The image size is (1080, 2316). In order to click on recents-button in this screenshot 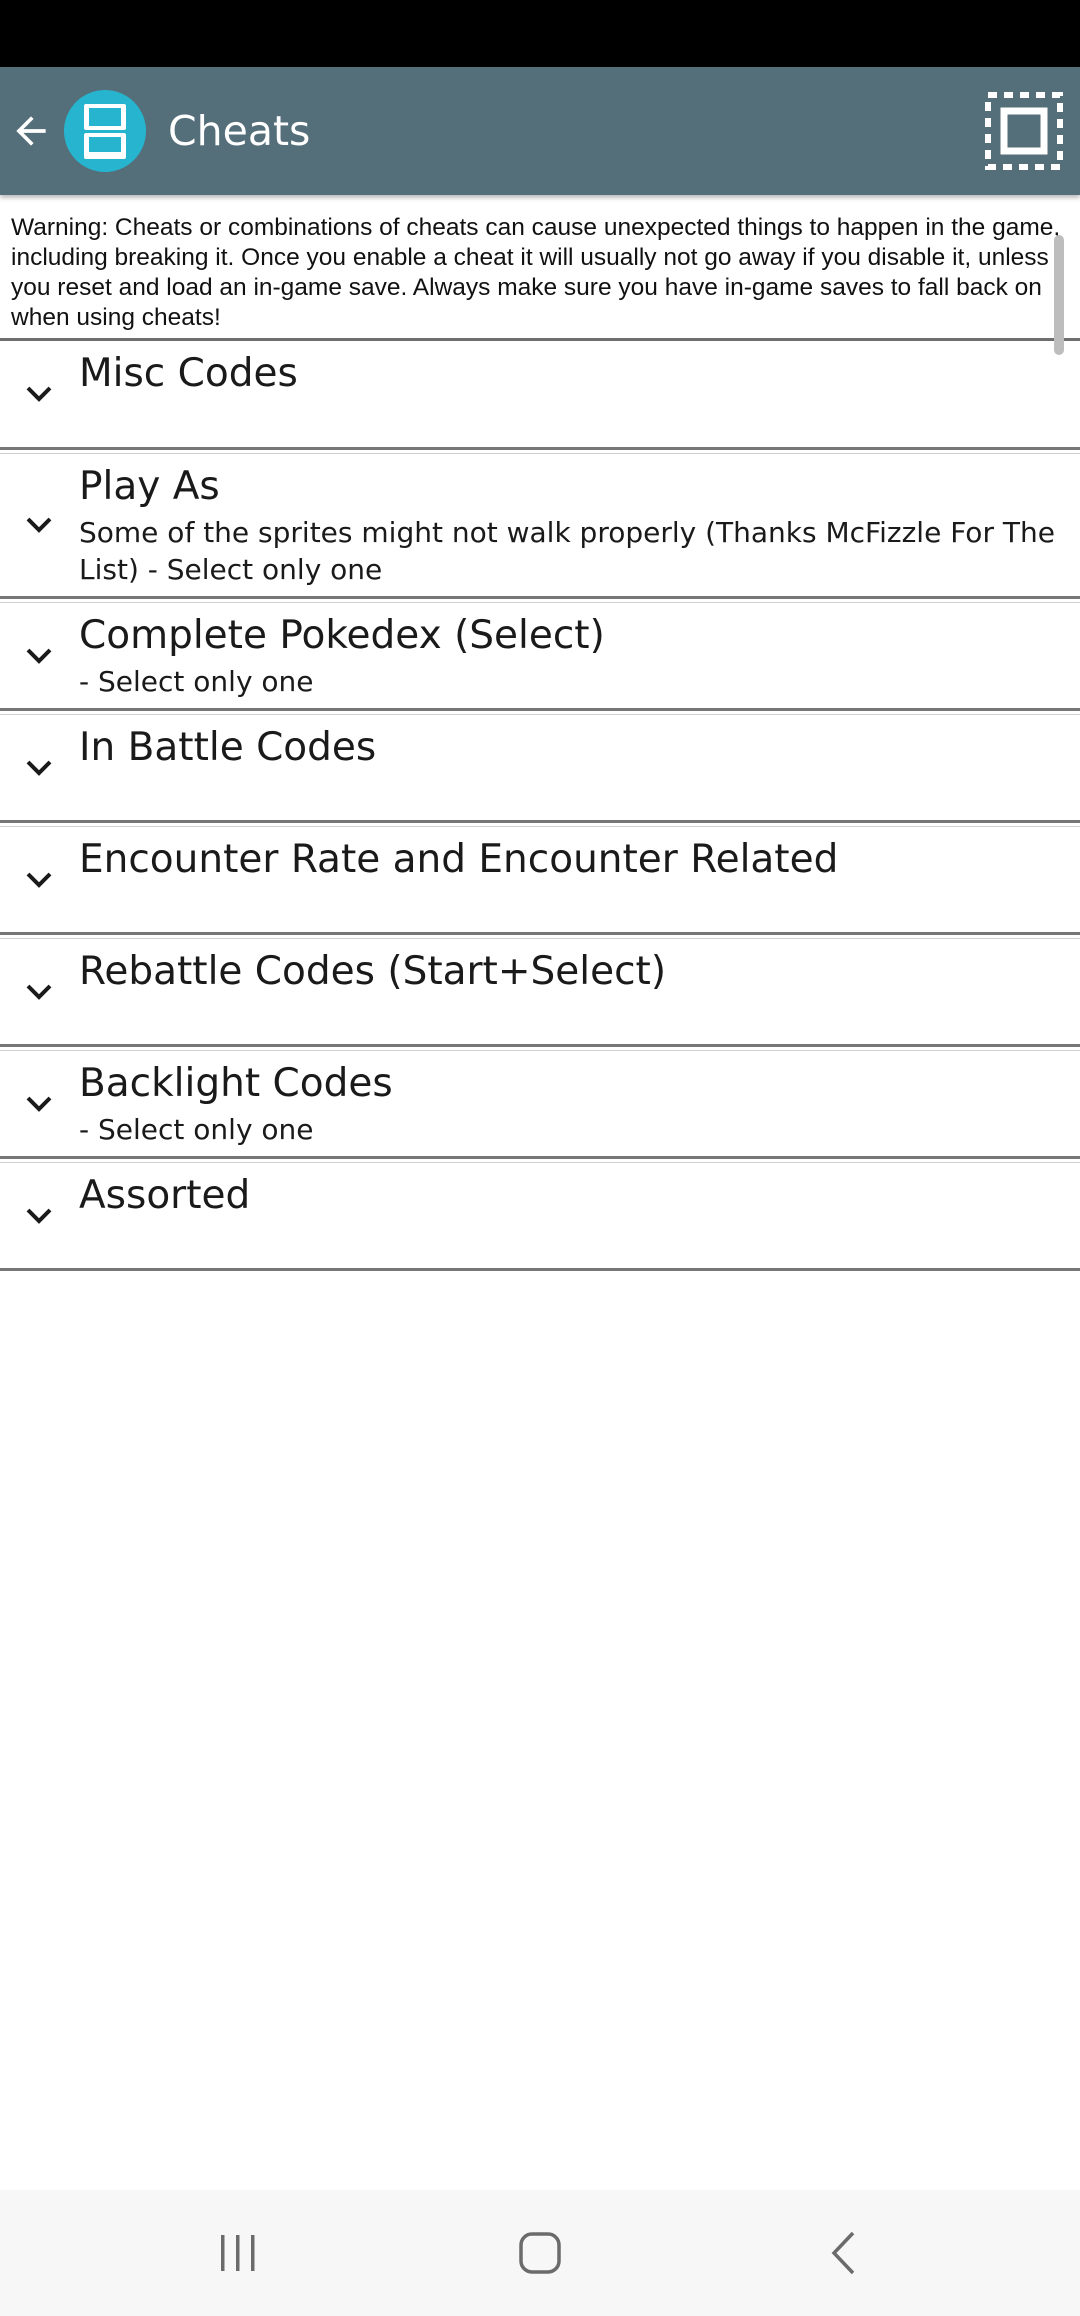, I will do `click(238, 2253)`.